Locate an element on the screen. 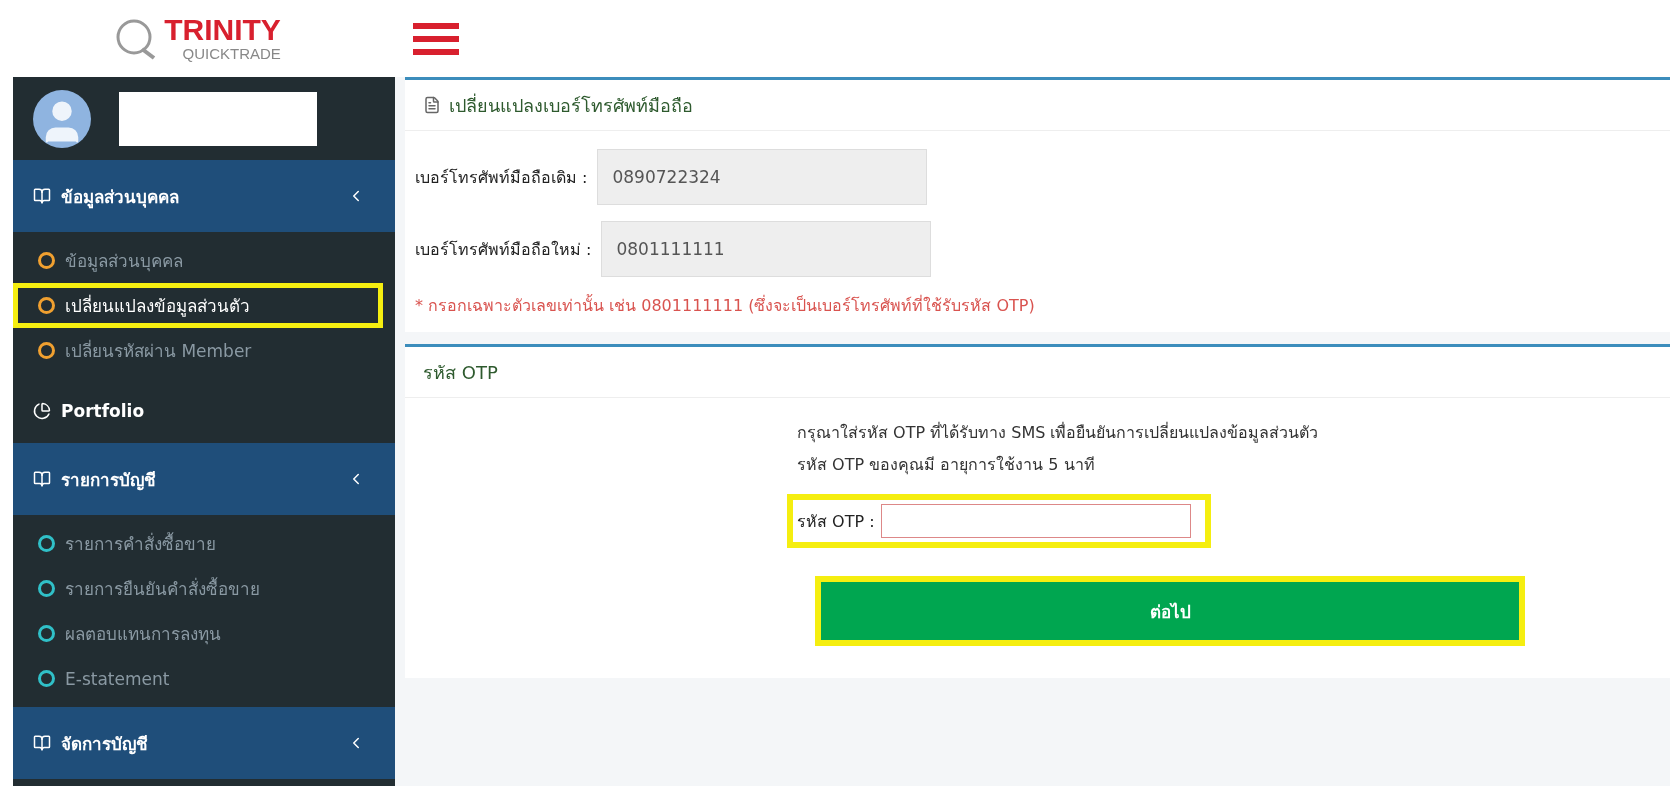  menu-item: E-statement is located at coordinates (198, 678).